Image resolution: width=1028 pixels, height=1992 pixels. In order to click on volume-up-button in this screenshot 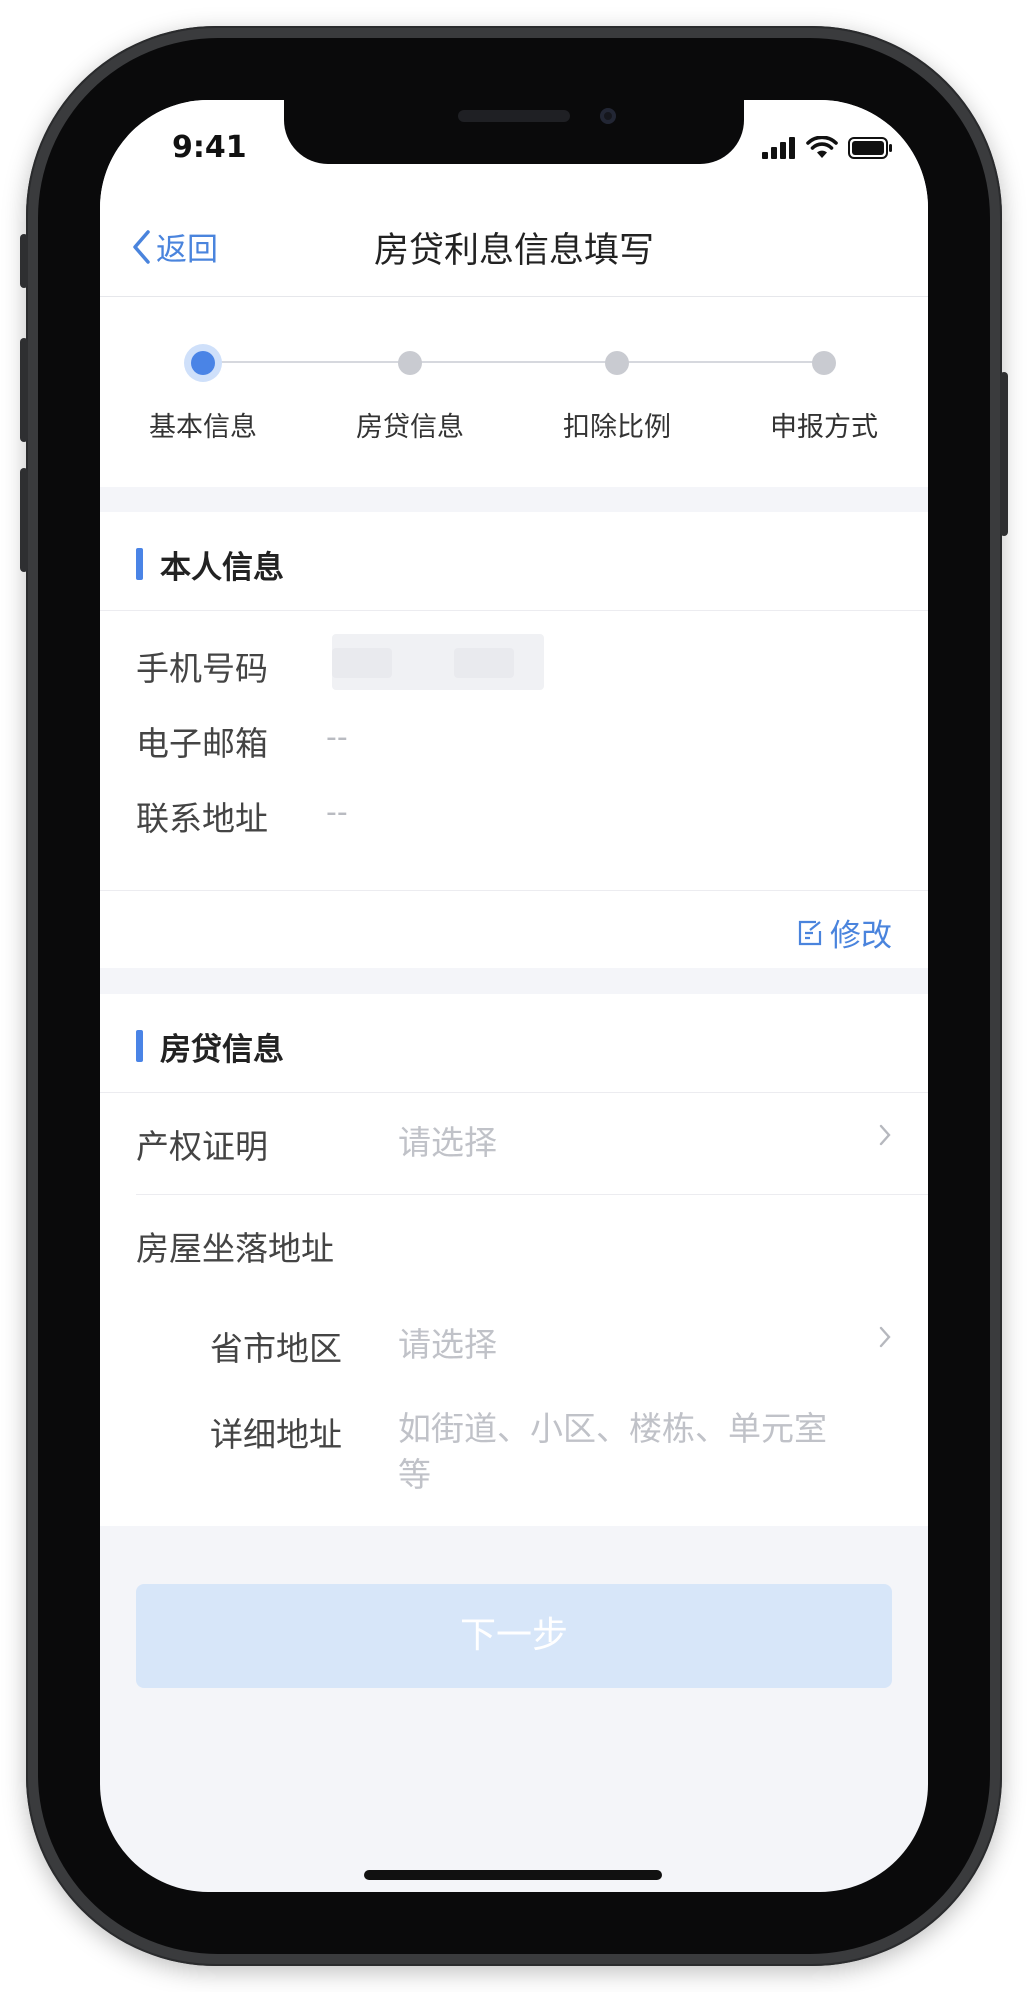, I will do `click(24, 390)`.